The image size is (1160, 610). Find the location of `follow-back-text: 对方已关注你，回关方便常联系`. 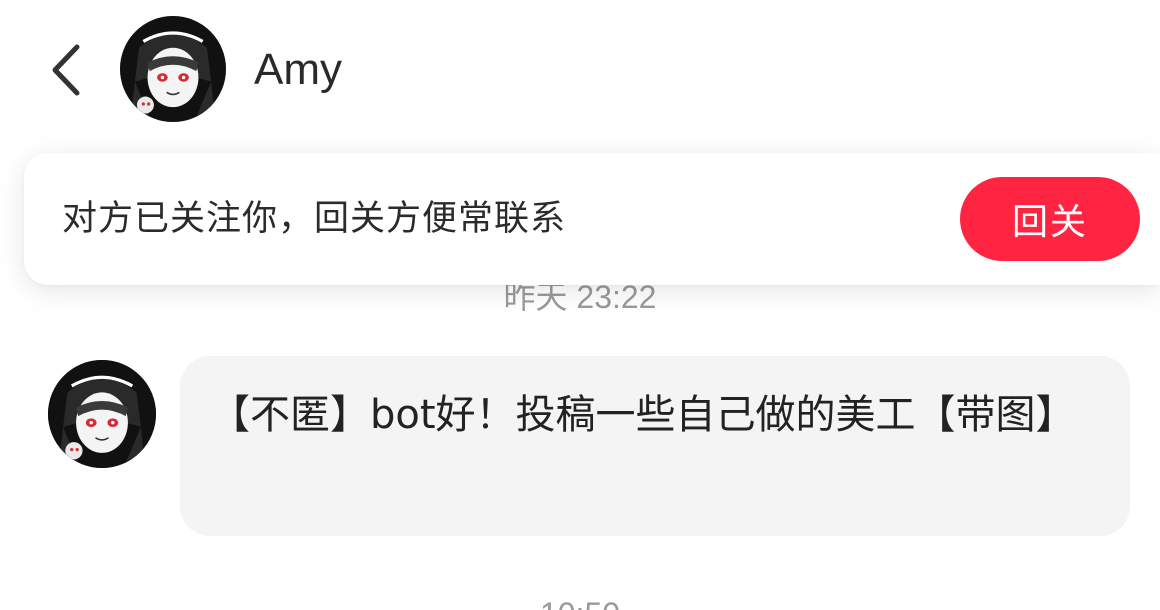

follow-back-text: 对方已关注你，回关方便常联系 is located at coordinates (314, 219).